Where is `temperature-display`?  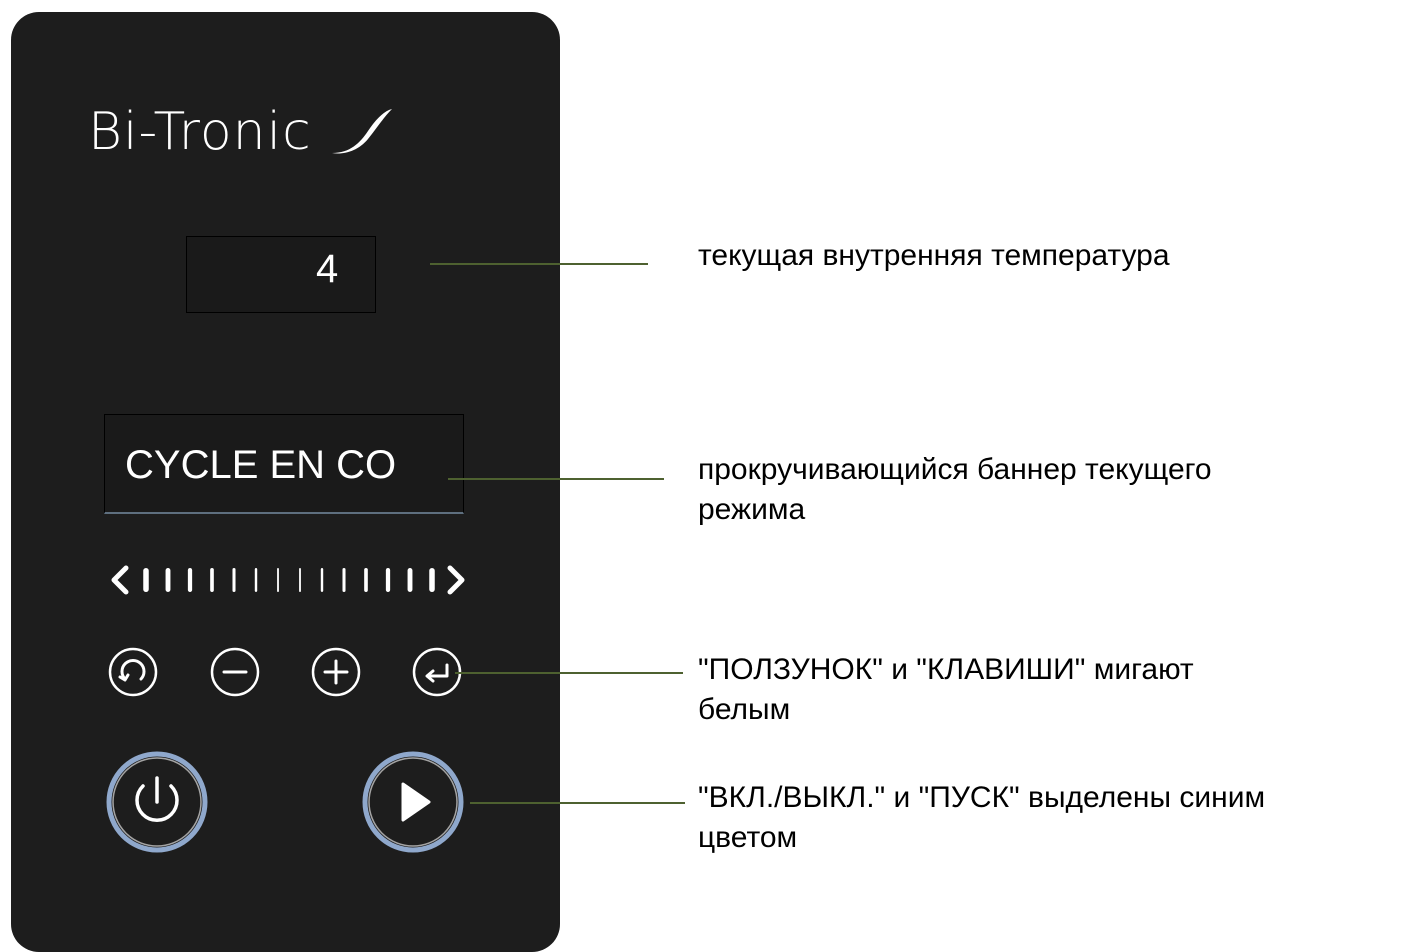 temperature-display is located at coordinates (281, 274).